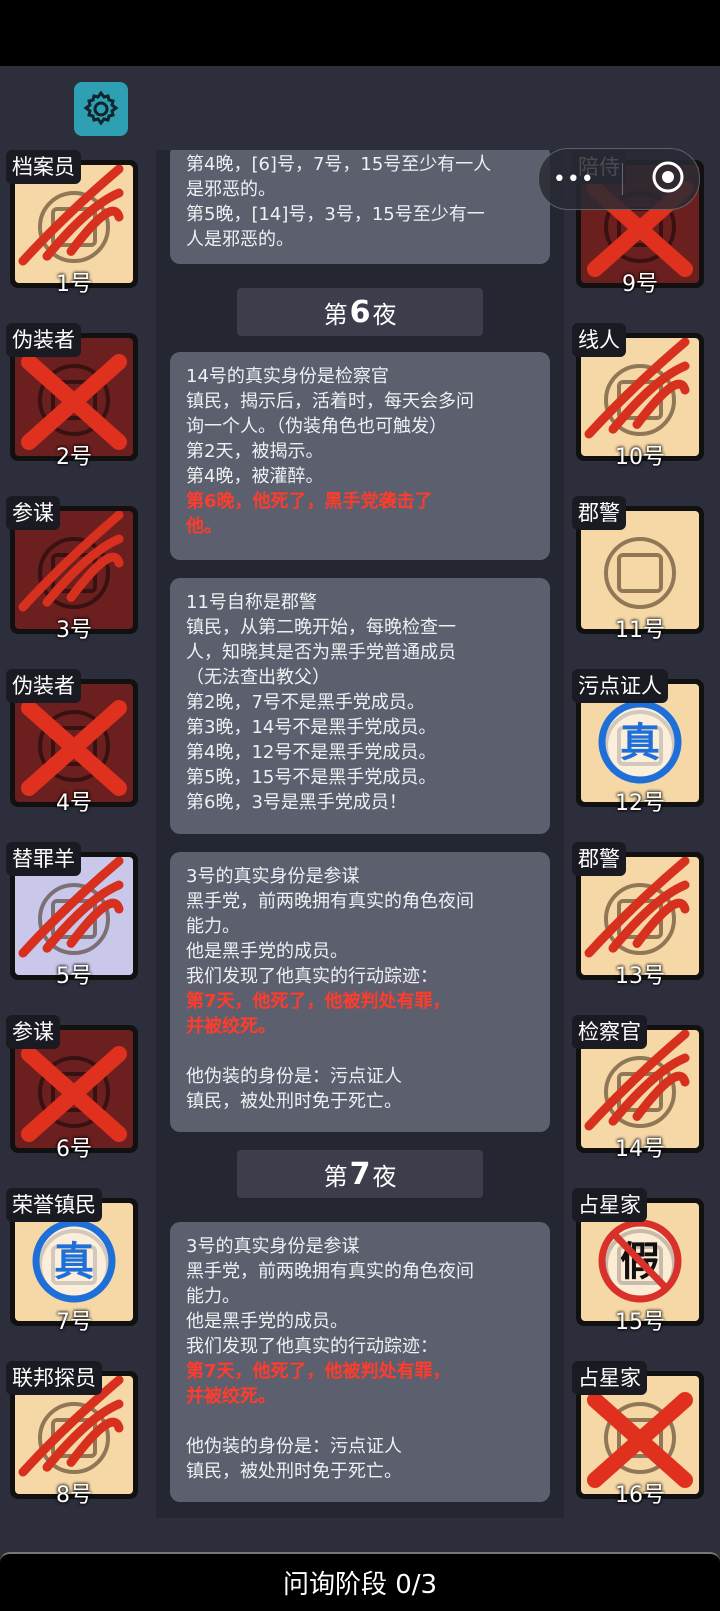 The height and width of the screenshot is (1611, 720). What do you see at coordinates (294, 1471) in the screenshot?
I see `log-line: 镇民，被处刑时免于死亡。` at bounding box center [294, 1471].